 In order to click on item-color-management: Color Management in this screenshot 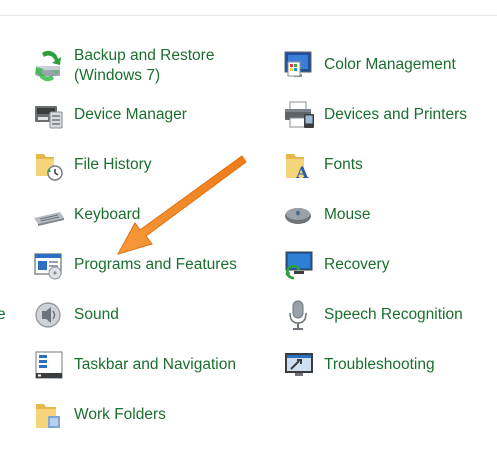, I will do `click(369, 65)`.